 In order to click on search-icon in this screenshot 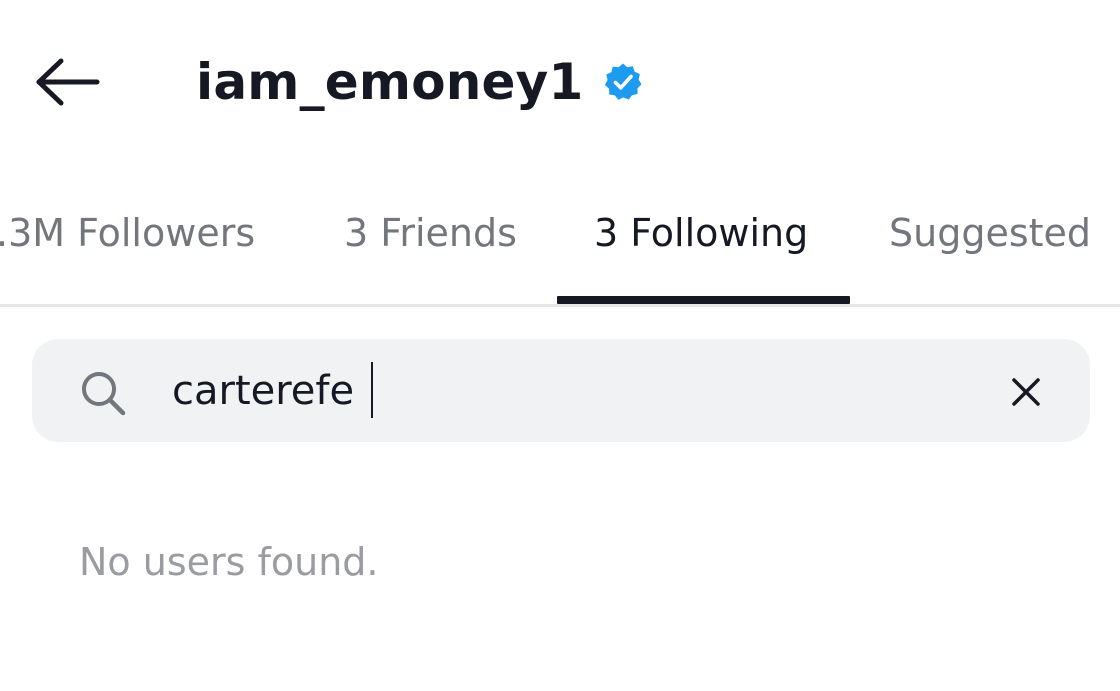, I will do `click(103, 393)`.